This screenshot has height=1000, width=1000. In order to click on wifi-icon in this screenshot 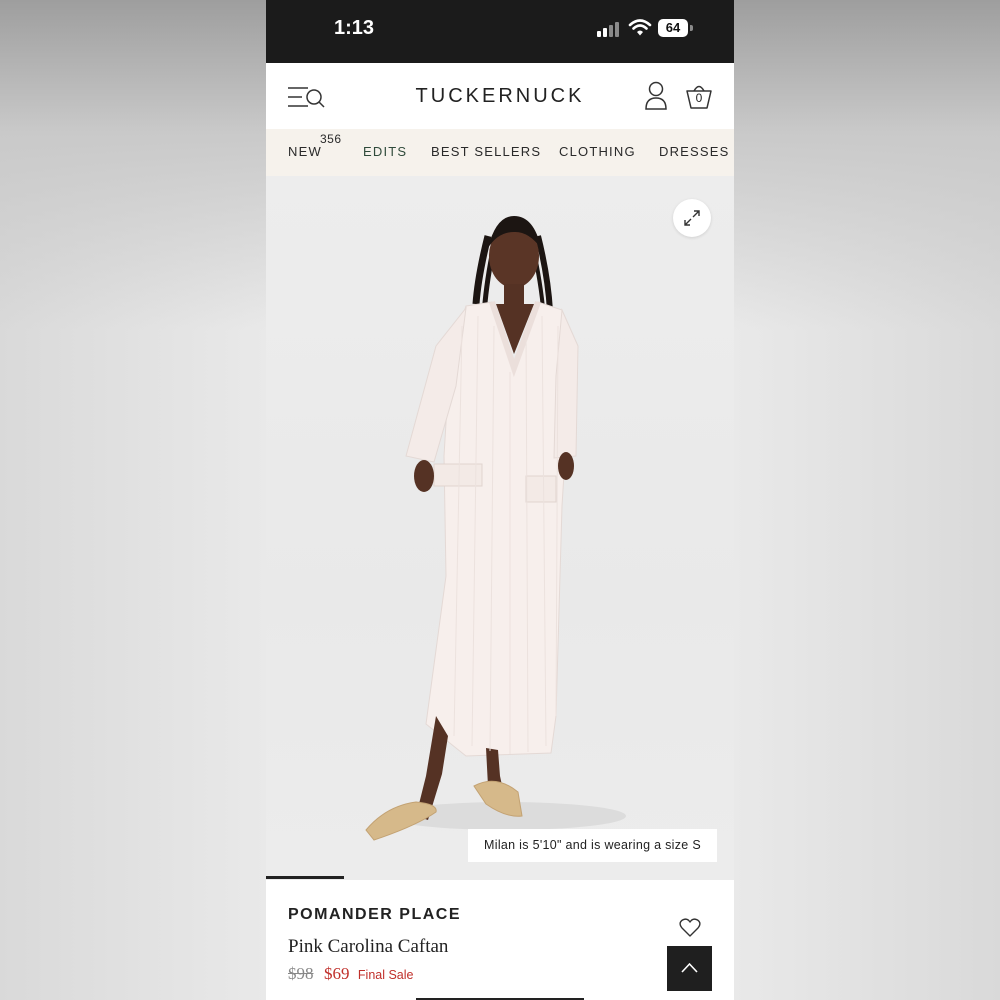, I will do `click(640, 27)`.